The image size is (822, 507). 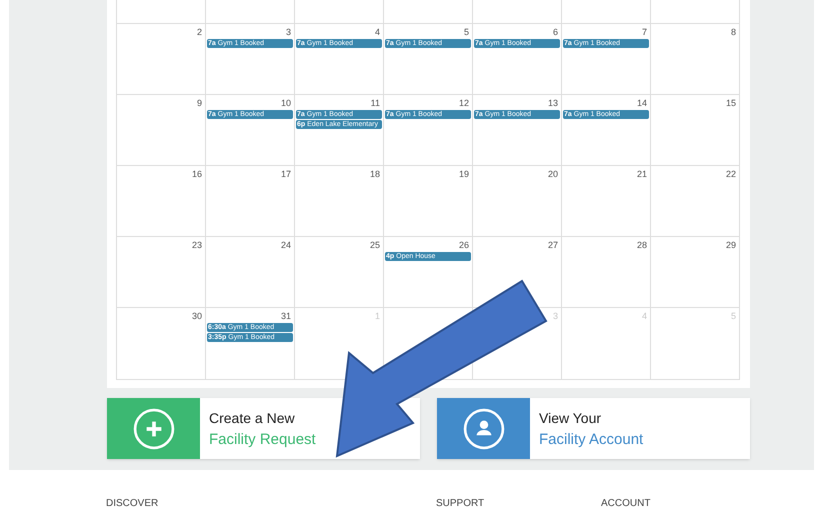 I want to click on card-title: Create a New, so click(x=252, y=417).